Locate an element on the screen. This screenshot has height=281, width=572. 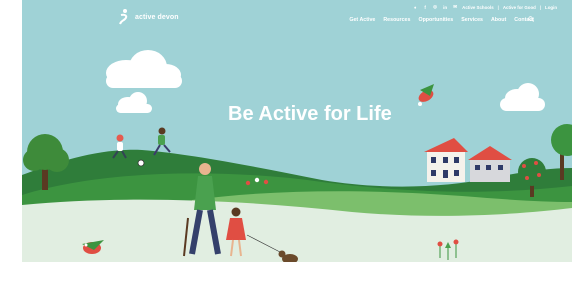
cloud-large is located at coordinates (144, 69).